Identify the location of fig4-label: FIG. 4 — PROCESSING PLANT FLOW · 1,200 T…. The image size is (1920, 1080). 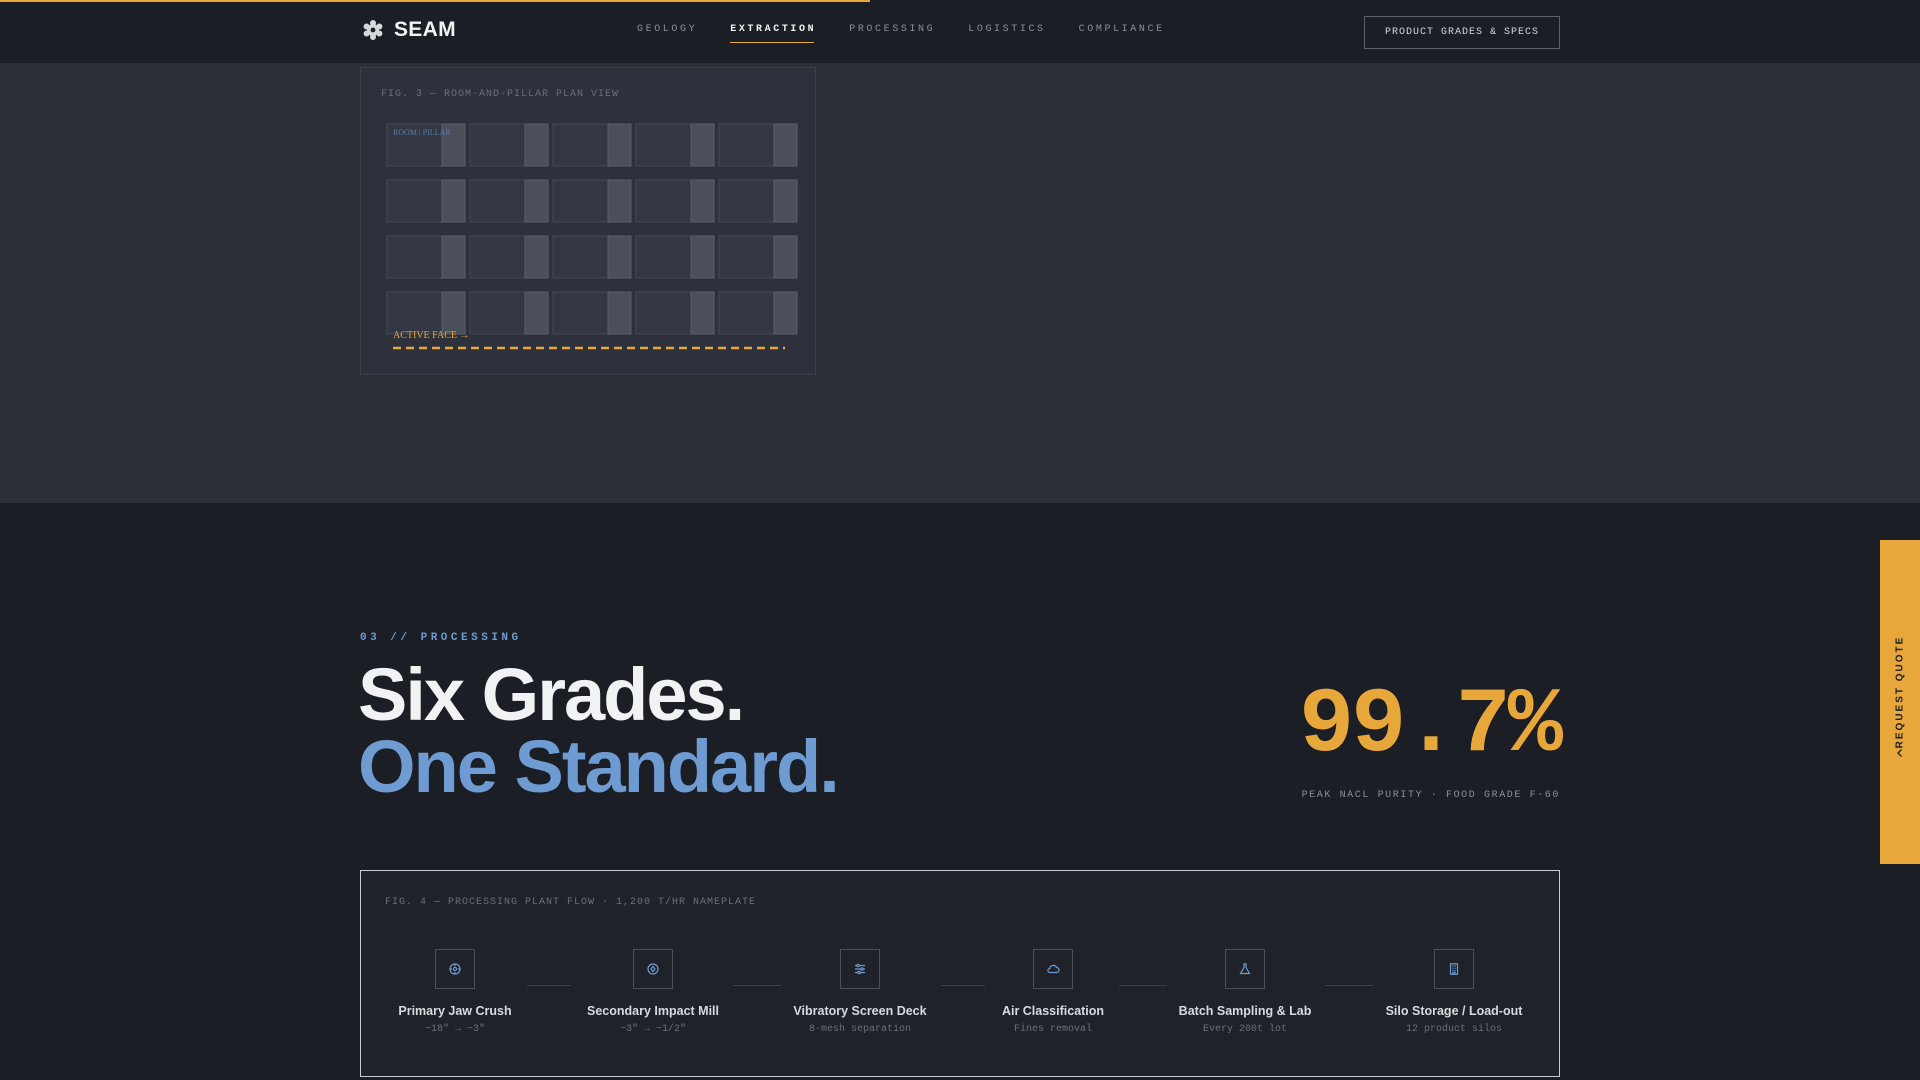
(571, 902).